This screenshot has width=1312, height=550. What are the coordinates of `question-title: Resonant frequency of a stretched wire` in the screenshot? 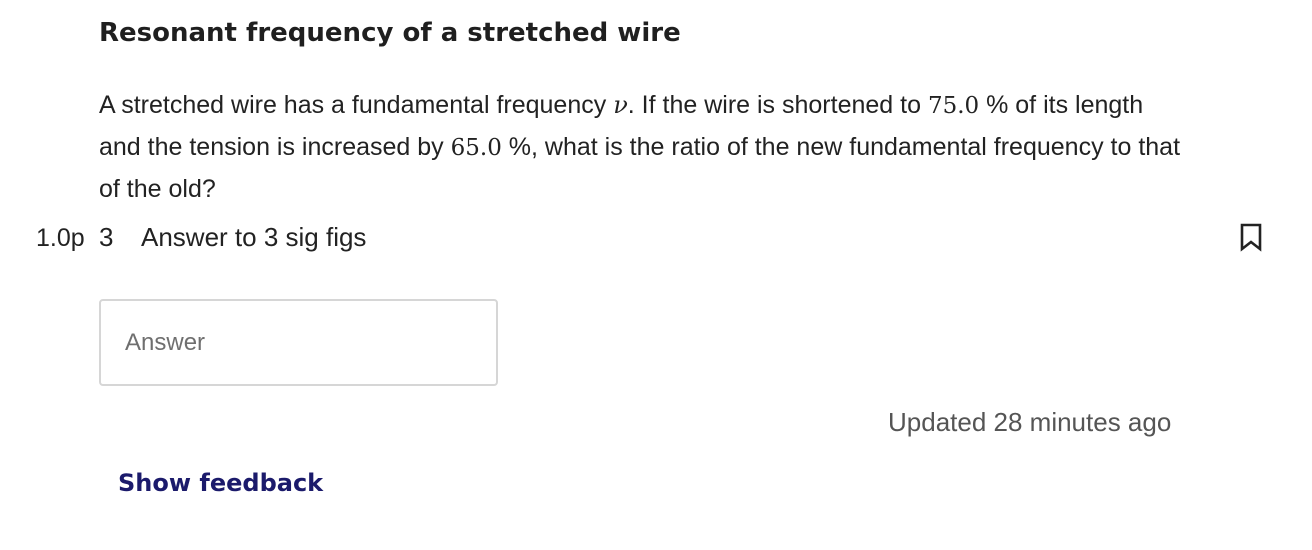 It's located at (390, 33).